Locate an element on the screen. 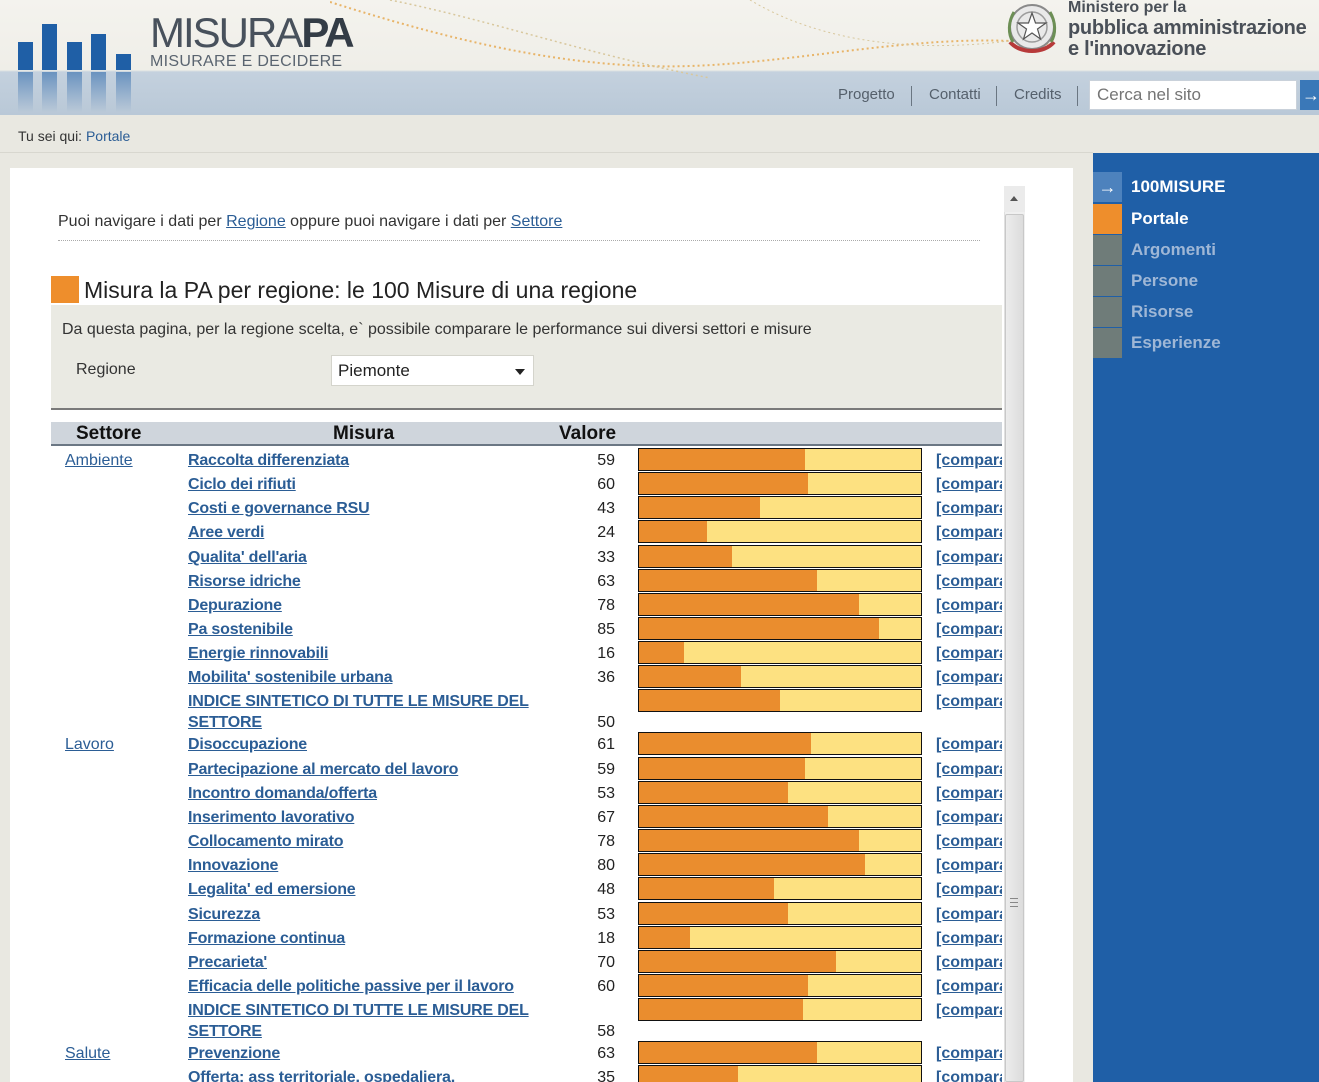 The height and width of the screenshot is (1082, 1319). site-logo: MISURAPA MISURARE E DECIDERE is located at coordinates (252, 41).